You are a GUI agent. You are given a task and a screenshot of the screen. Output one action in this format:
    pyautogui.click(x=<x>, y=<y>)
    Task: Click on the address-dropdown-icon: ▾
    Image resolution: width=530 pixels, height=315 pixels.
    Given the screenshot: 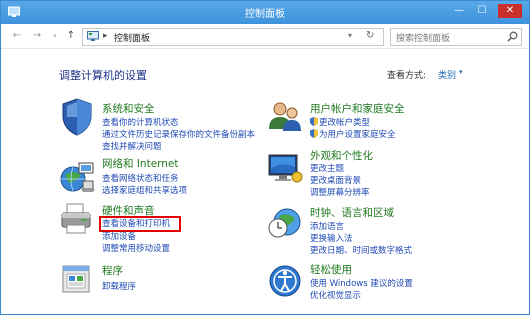 What is the action you would take?
    pyautogui.click(x=350, y=35)
    